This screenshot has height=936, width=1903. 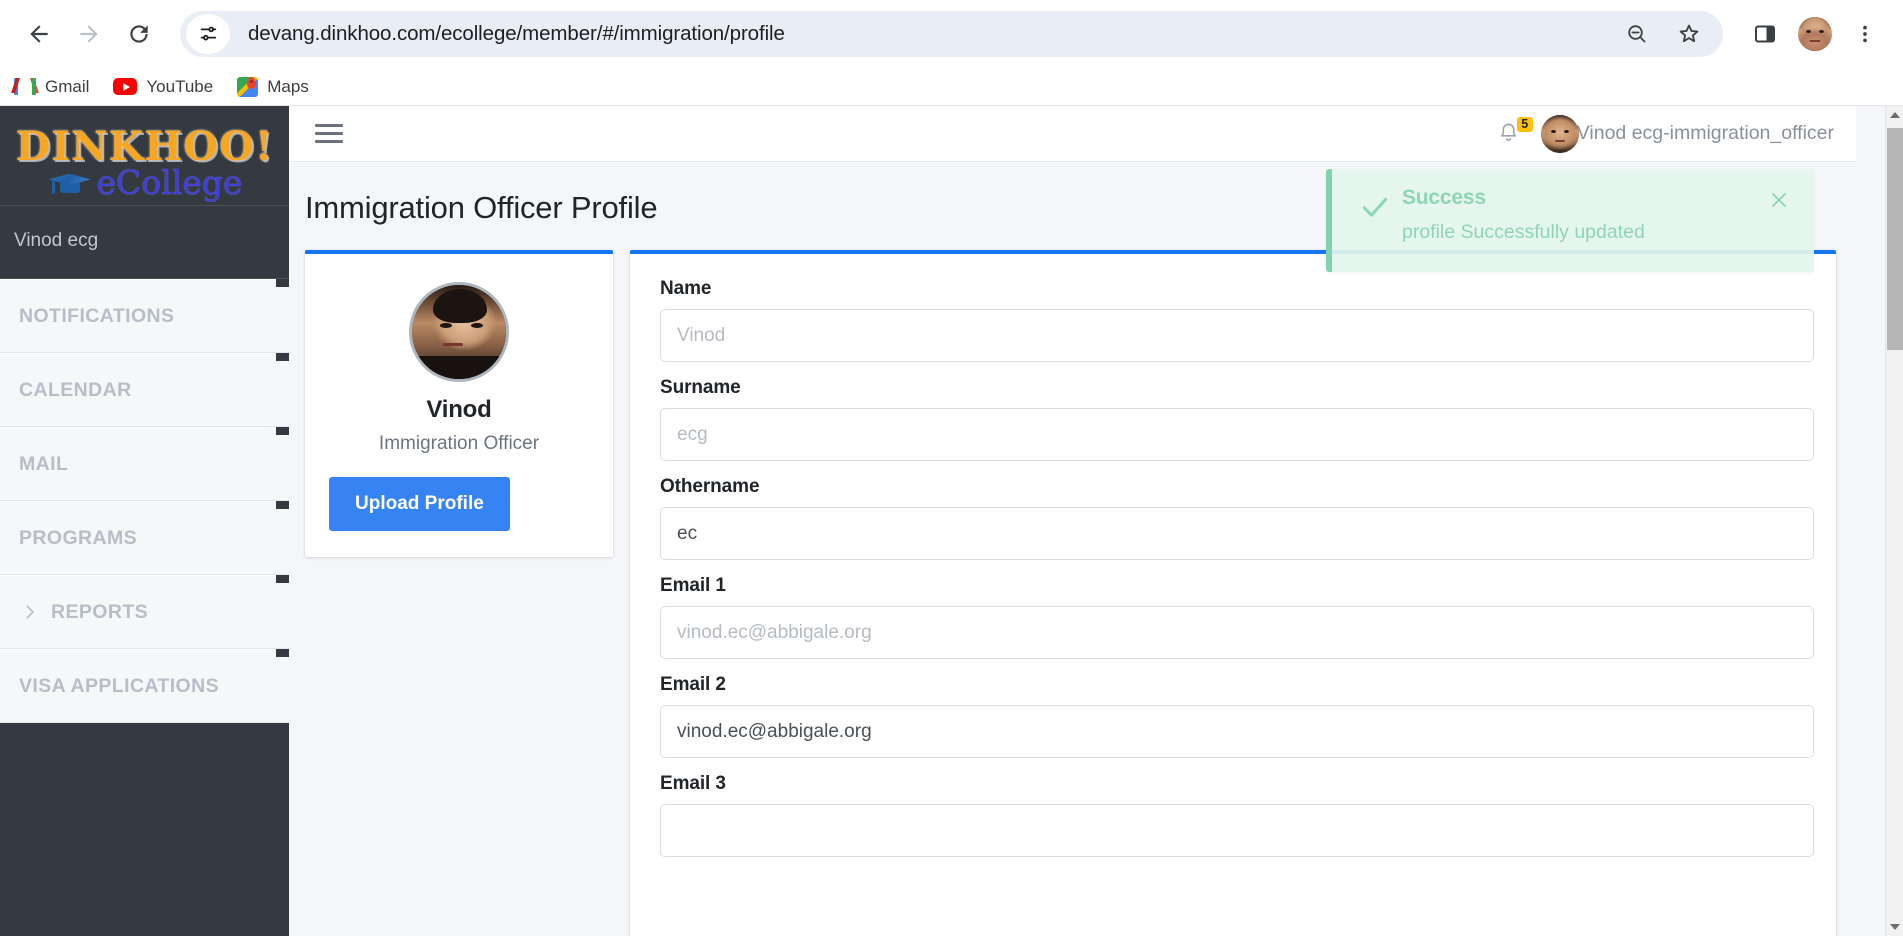 I want to click on forward-button, so click(x=89, y=34).